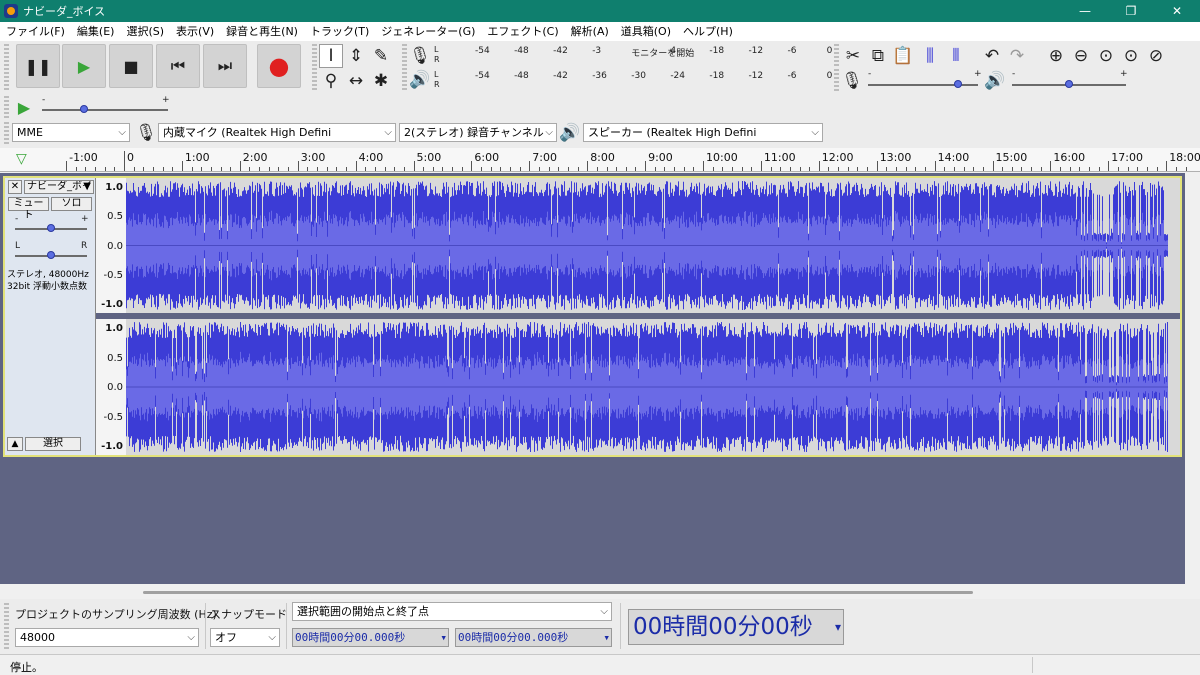 This screenshot has height=675, width=1200. Describe the element at coordinates (331, 56) in the screenshot. I see `selection-tool: I` at that location.